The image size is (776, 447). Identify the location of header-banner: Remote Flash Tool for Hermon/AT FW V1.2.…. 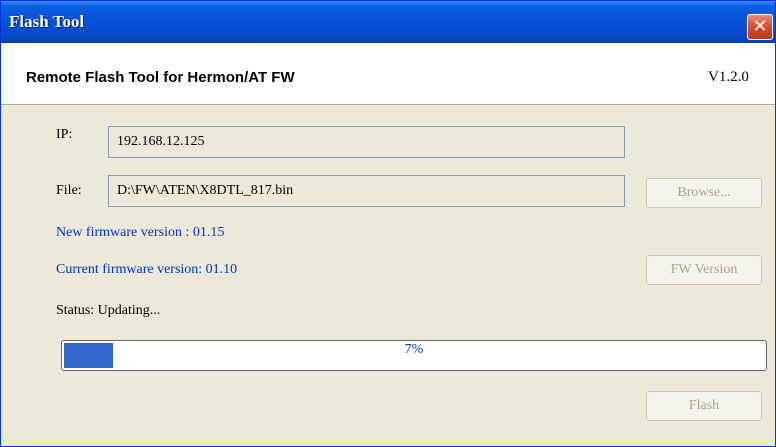
(388, 74).